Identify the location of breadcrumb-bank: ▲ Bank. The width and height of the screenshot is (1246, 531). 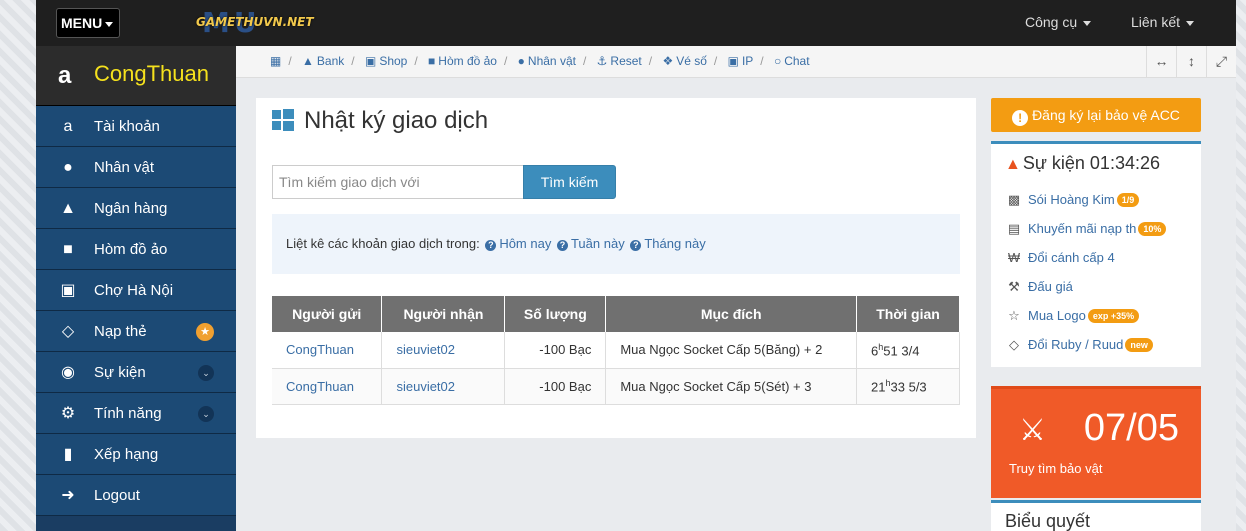
(323, 61).